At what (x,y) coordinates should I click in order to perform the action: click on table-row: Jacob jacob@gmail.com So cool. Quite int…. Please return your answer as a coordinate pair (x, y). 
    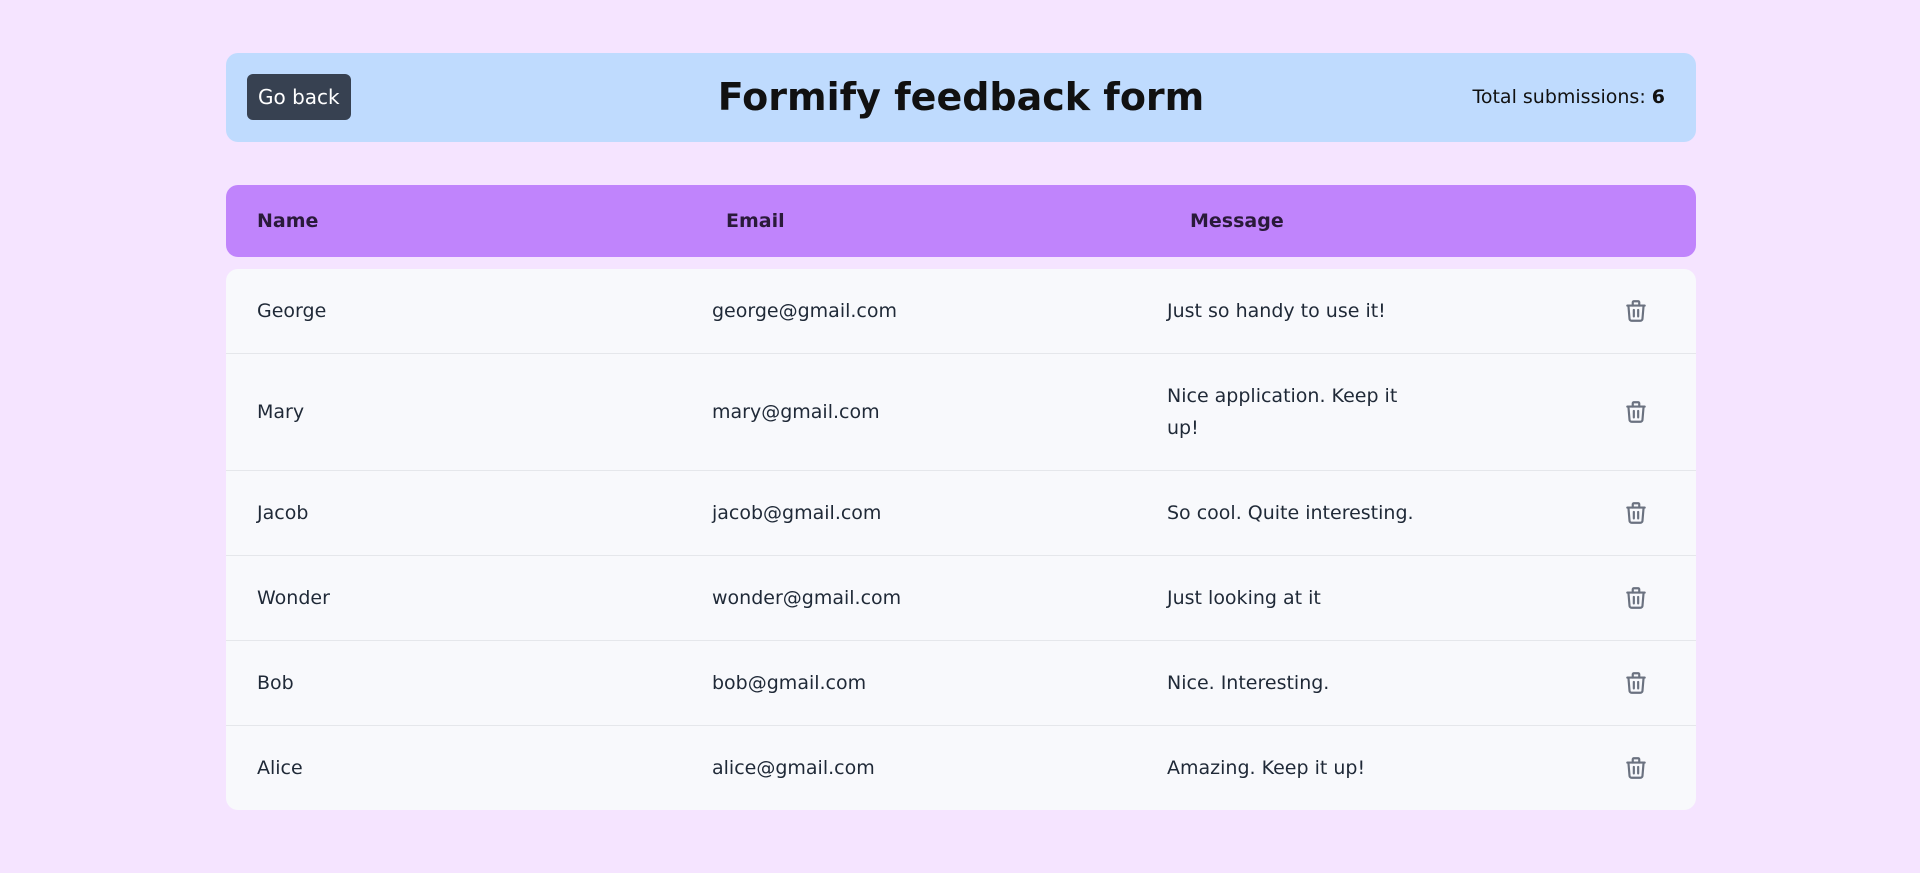
    Looking at the image, I should click on (961, 512).